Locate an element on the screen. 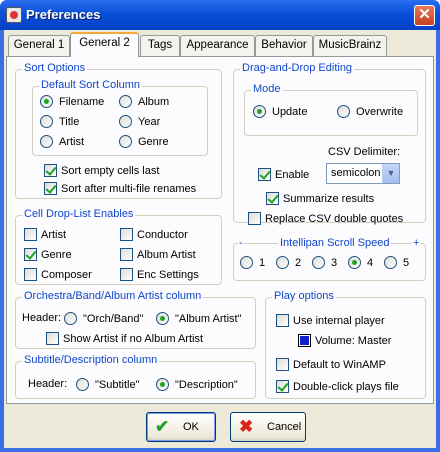 This screenshot has height=452, width=440. radio-title-circle is located at coordinates (46, 121).